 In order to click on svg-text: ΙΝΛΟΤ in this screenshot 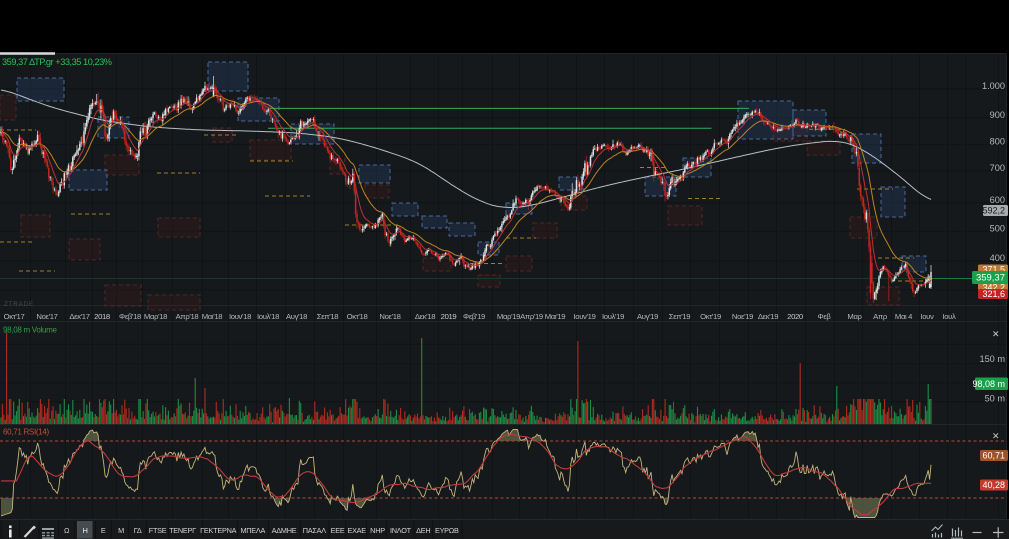, I will do `click(401, 530)`.